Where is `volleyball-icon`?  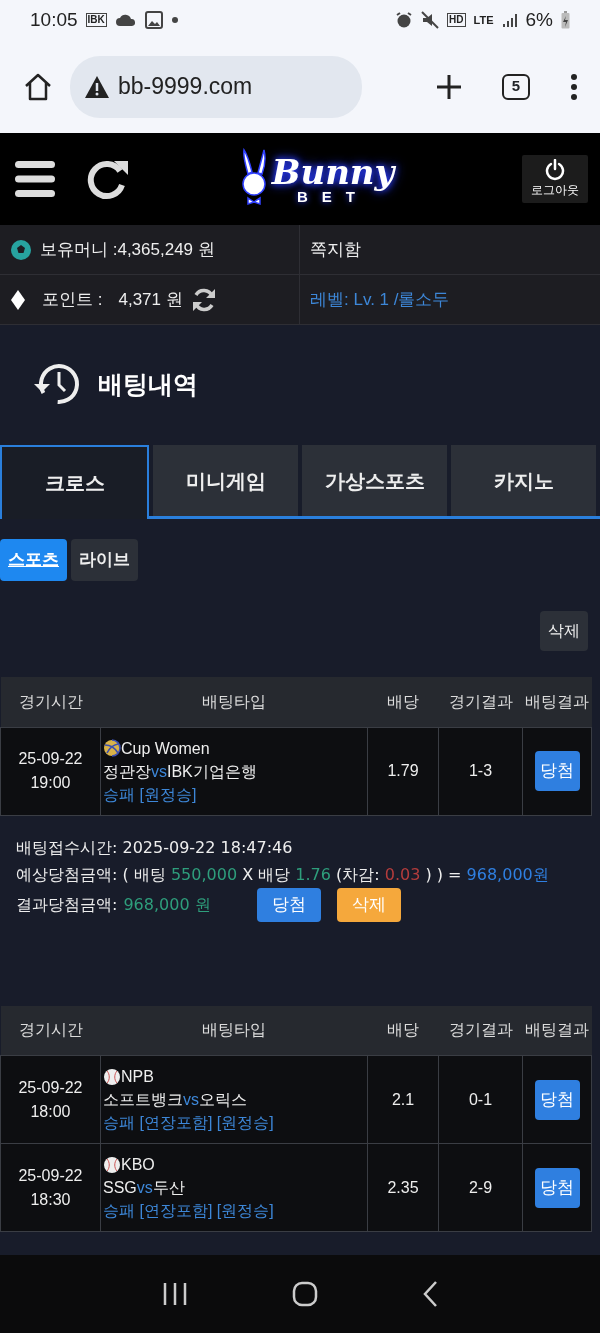
volleyball-icon is located at coordinates (112, 748).